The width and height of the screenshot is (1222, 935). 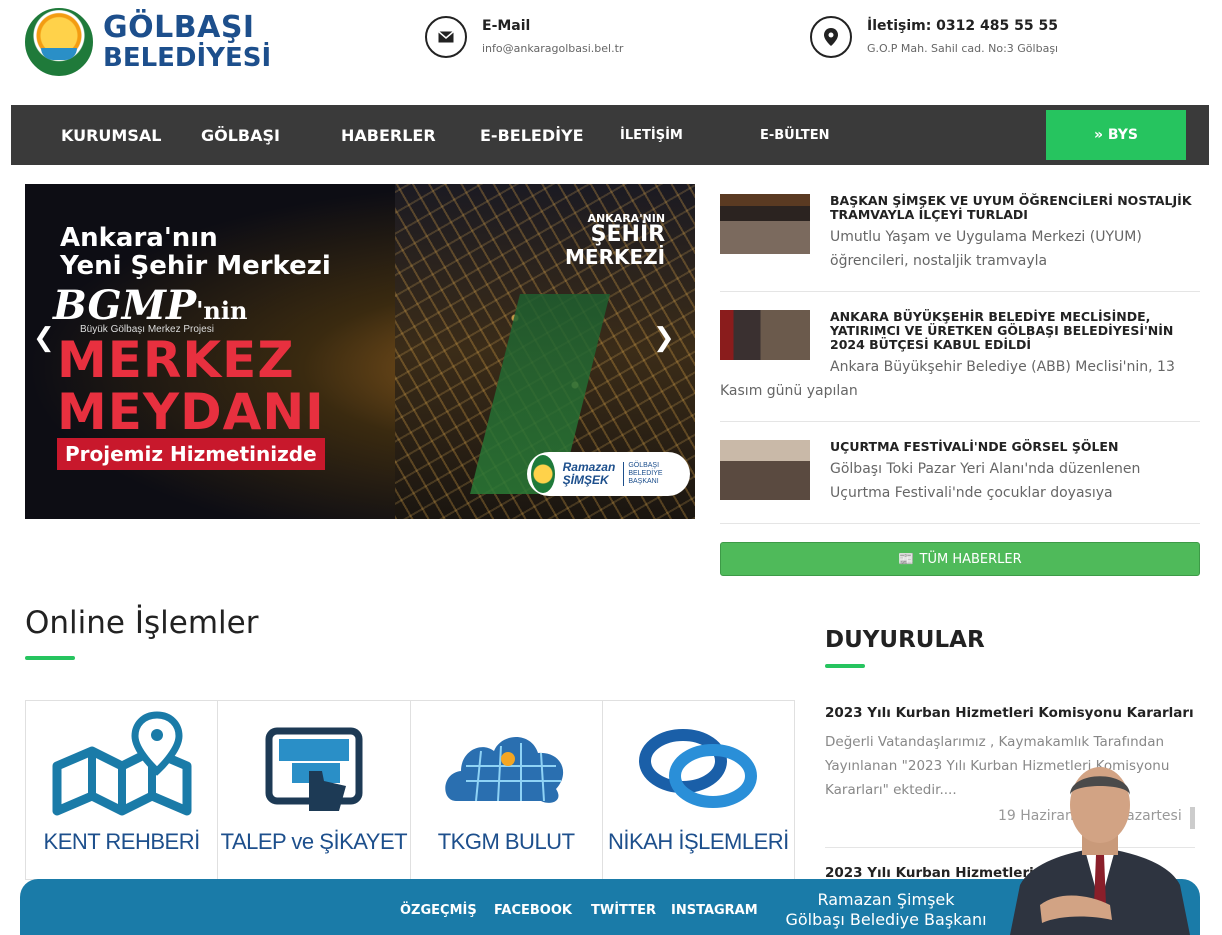 I want to click on nav-golbasi: GÖLBAŞI, so click(x=240, y=135).